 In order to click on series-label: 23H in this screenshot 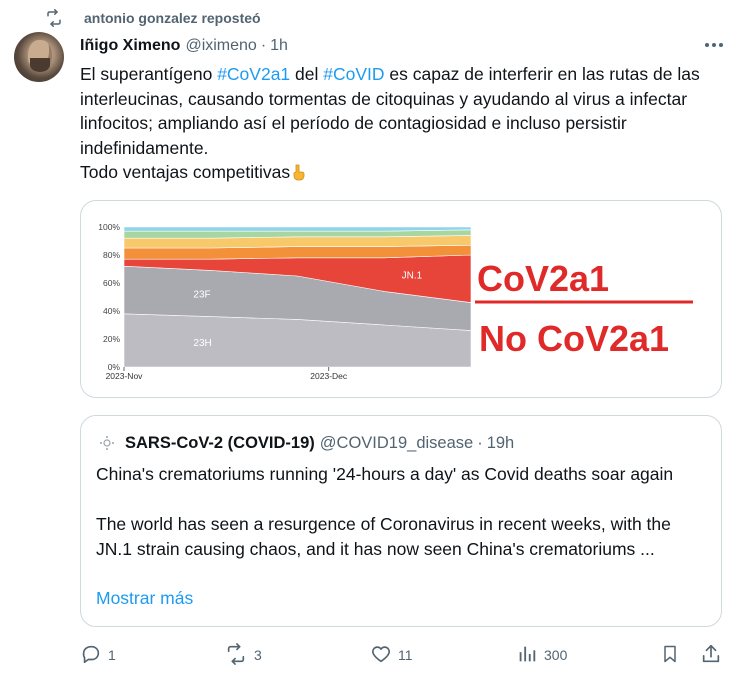, I will do `click(202, 343)`.